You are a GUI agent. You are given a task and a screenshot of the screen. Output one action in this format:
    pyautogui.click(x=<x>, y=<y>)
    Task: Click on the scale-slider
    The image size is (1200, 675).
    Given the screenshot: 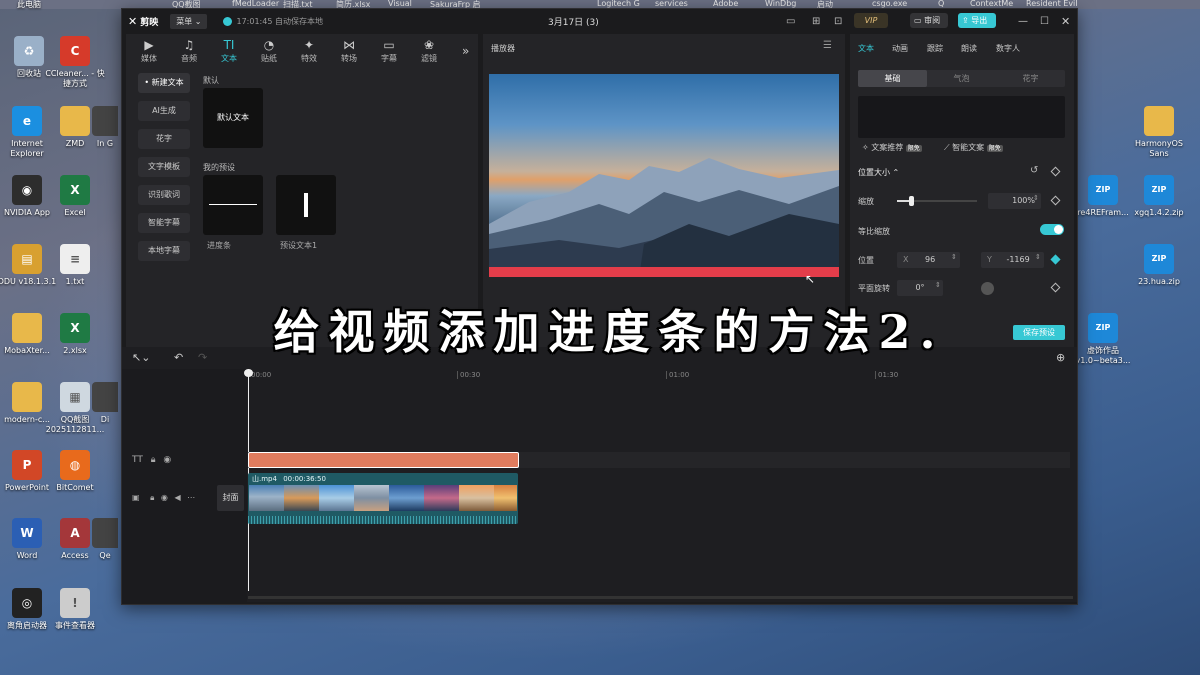 What is the action you would take?
    pyautogui.click(x=937, y=201)
    